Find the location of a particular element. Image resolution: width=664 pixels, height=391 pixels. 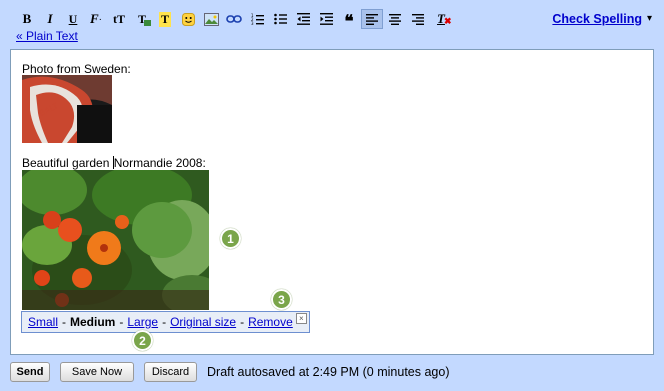

check-spelling-dropdown-icon: ▾ is located at coordinates (649, 18).